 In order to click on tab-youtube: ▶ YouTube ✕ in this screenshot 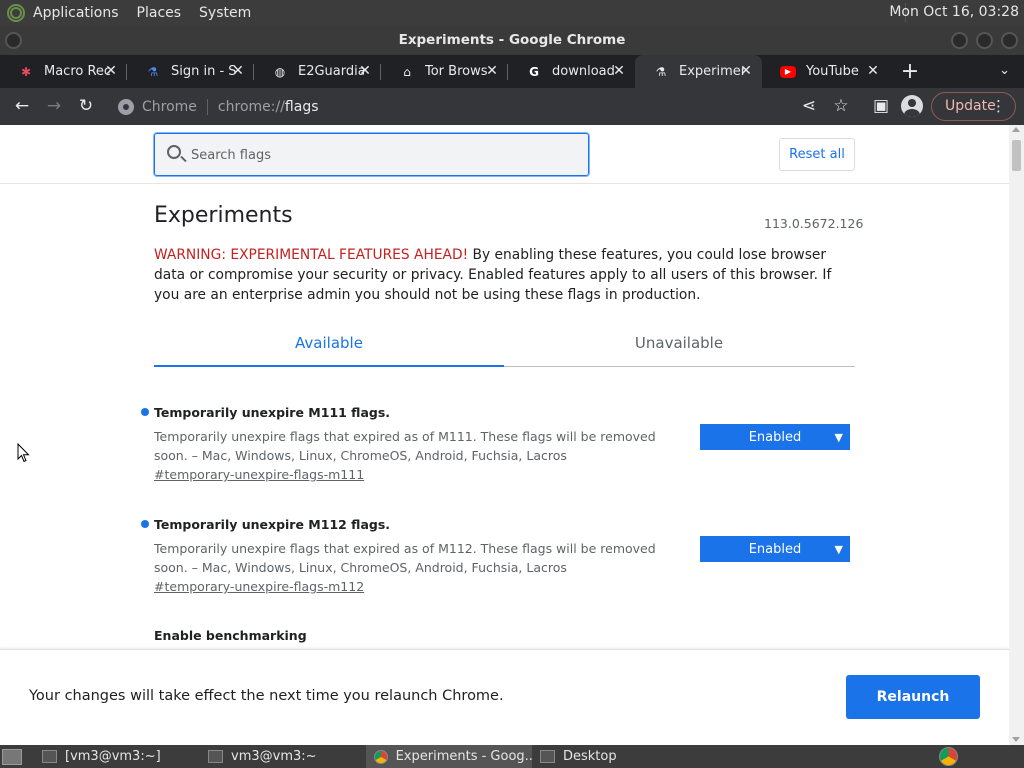, I will do `click(825, 71)`.